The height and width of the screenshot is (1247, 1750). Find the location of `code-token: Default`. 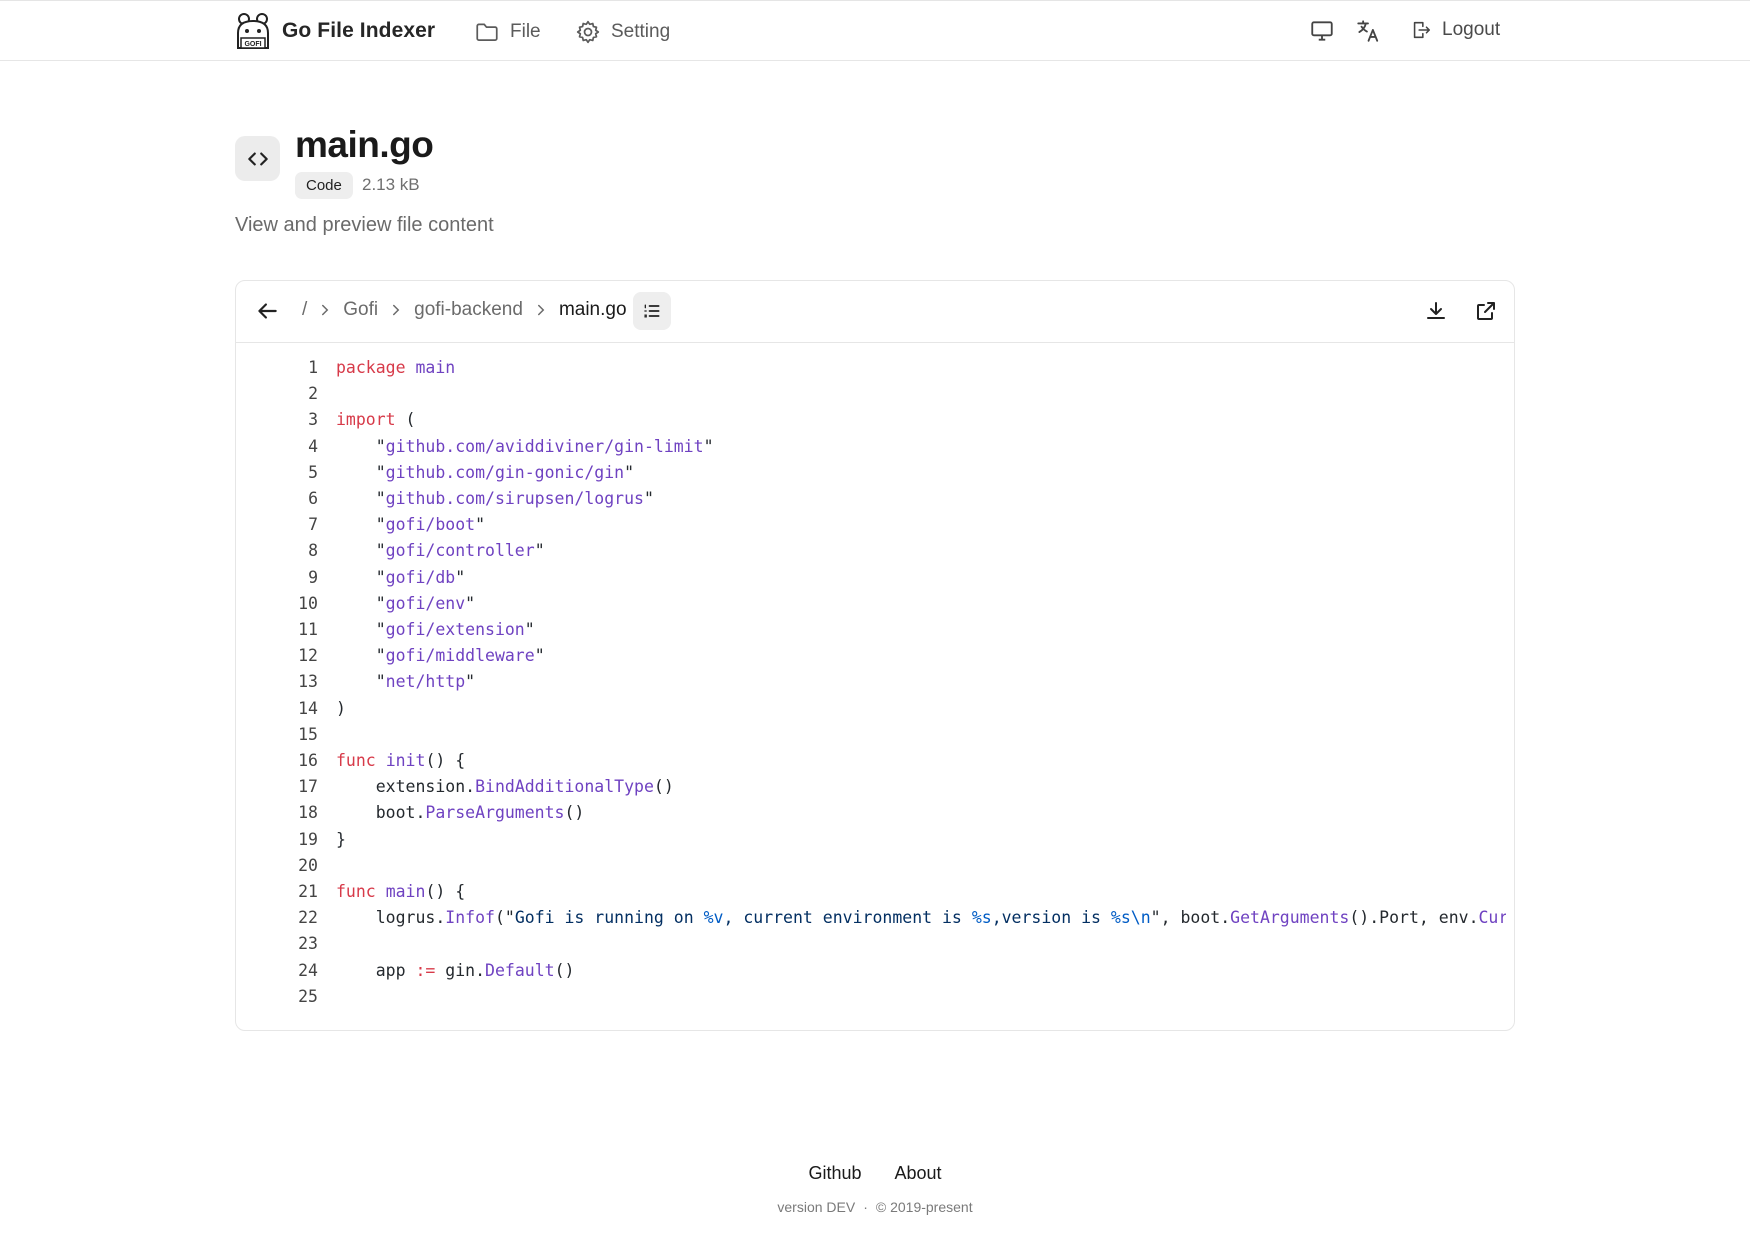

code-token: Default is located at coordinates (520, 970).